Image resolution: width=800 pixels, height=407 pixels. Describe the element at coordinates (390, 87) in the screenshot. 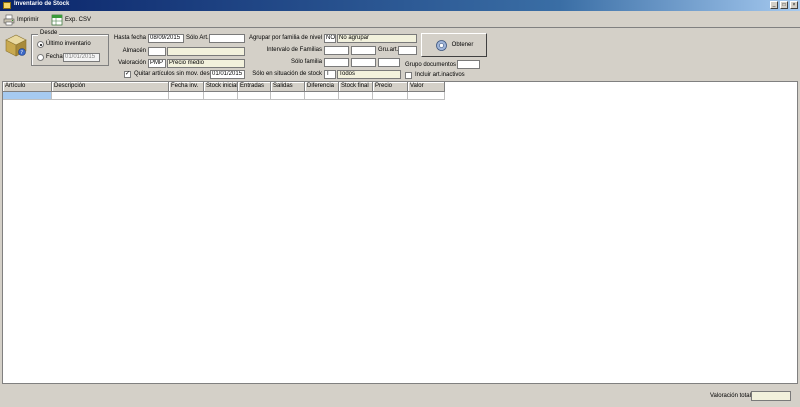

I see `col-precio: Precio` at that location.